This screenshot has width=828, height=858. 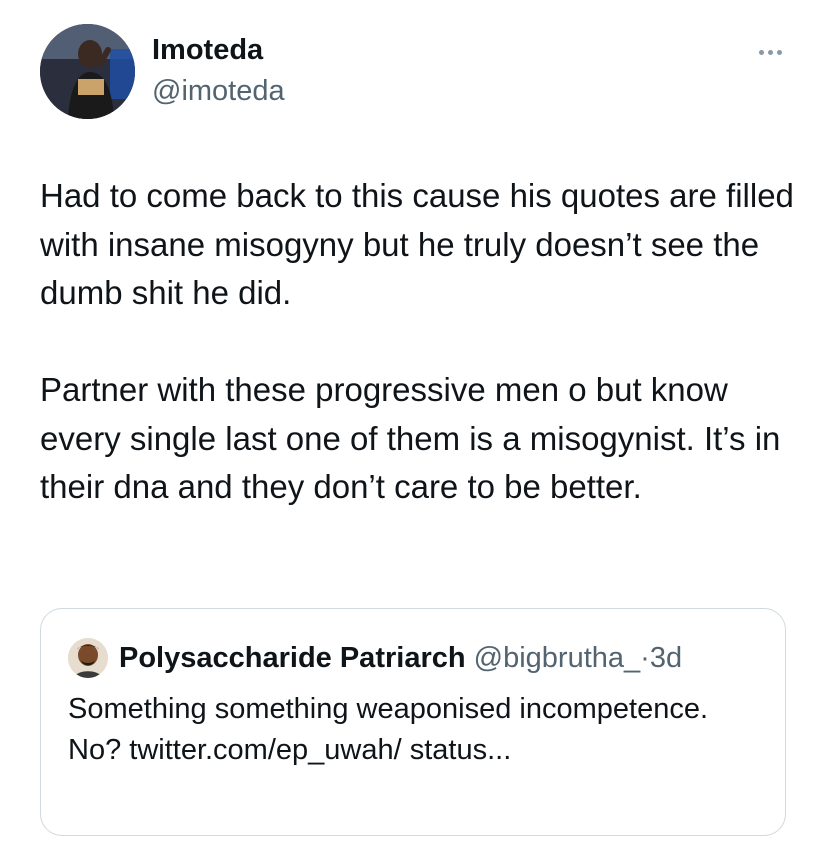 I want to click on more-options-button, so click(x=770, y=52).